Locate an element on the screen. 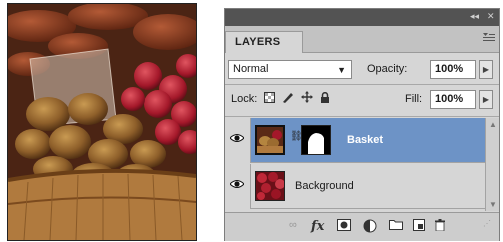 This screenshot has height=242, width=503. panel-footer: ∞ fx ⋰ is located at coordinates (362, 226).